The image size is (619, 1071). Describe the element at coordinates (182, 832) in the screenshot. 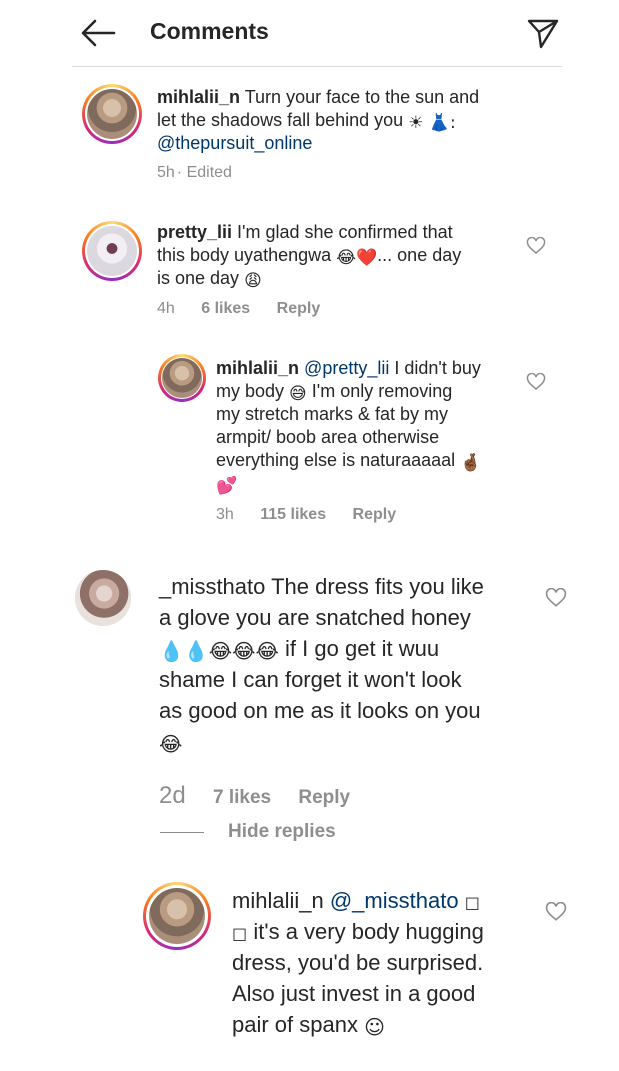

I see `hide-replies-divider` at that location.